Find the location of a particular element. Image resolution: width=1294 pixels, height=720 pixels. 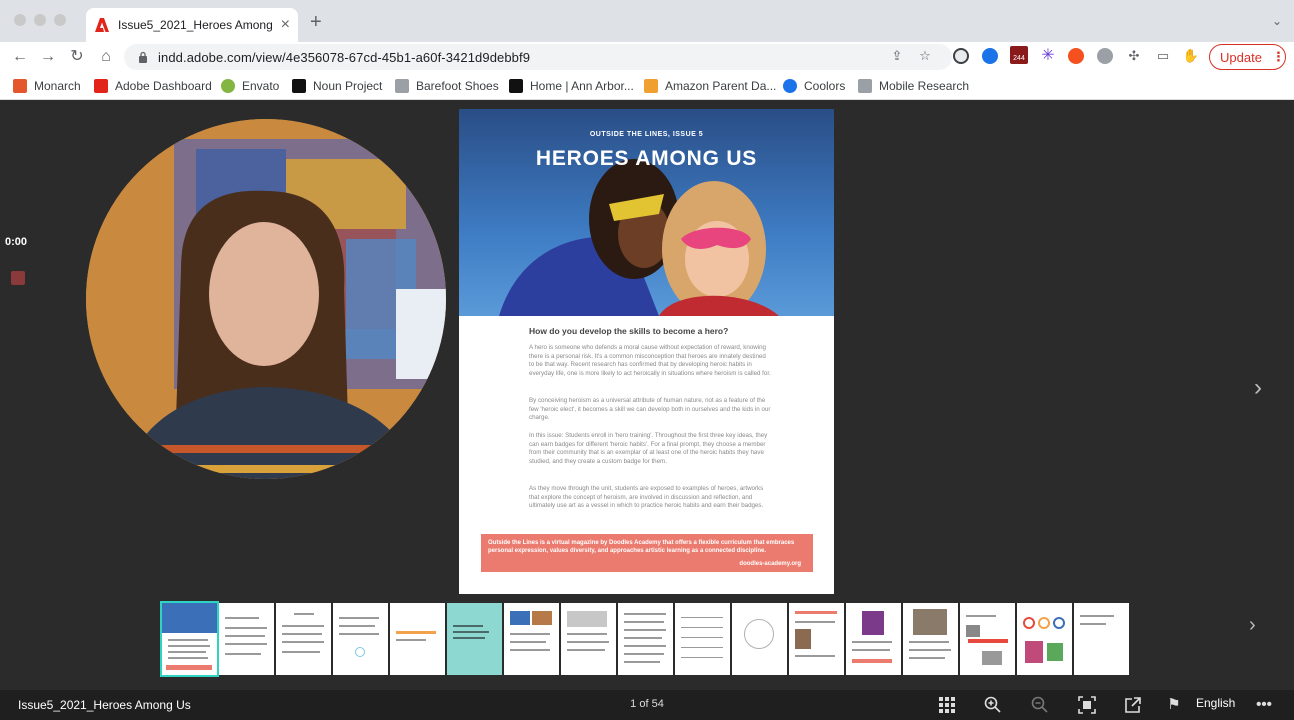

bookmark-noun-project: Noun Project is located at coordinates (337, 86).